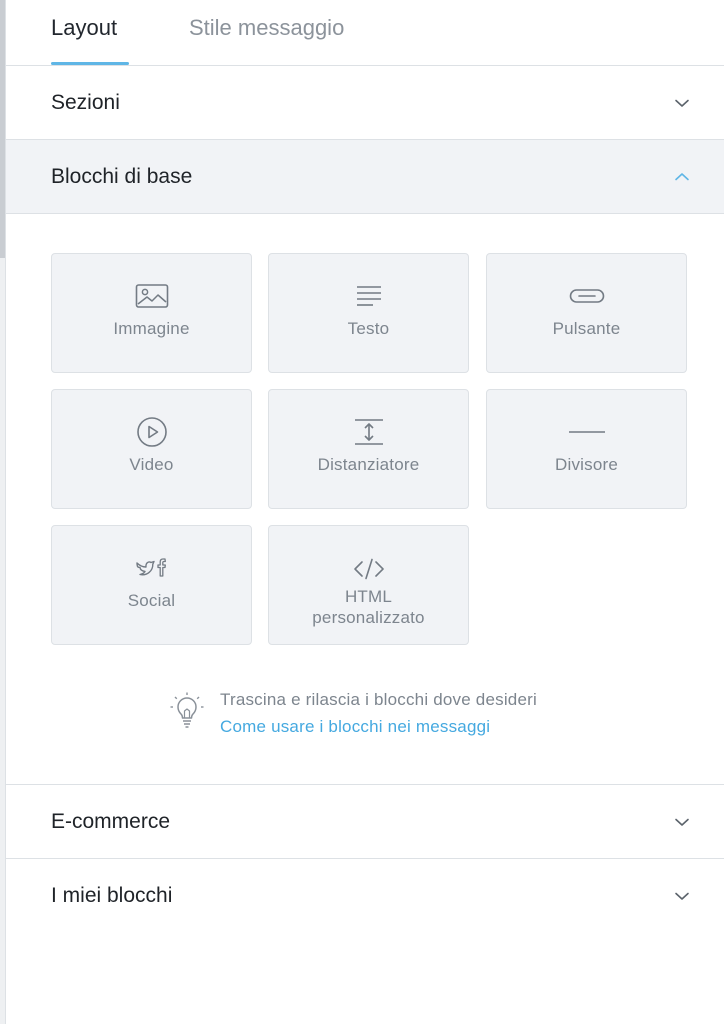 This screenshot has width=724, height=1024. I want to click on block-pulsante: Pulsante, so click(586, 313).